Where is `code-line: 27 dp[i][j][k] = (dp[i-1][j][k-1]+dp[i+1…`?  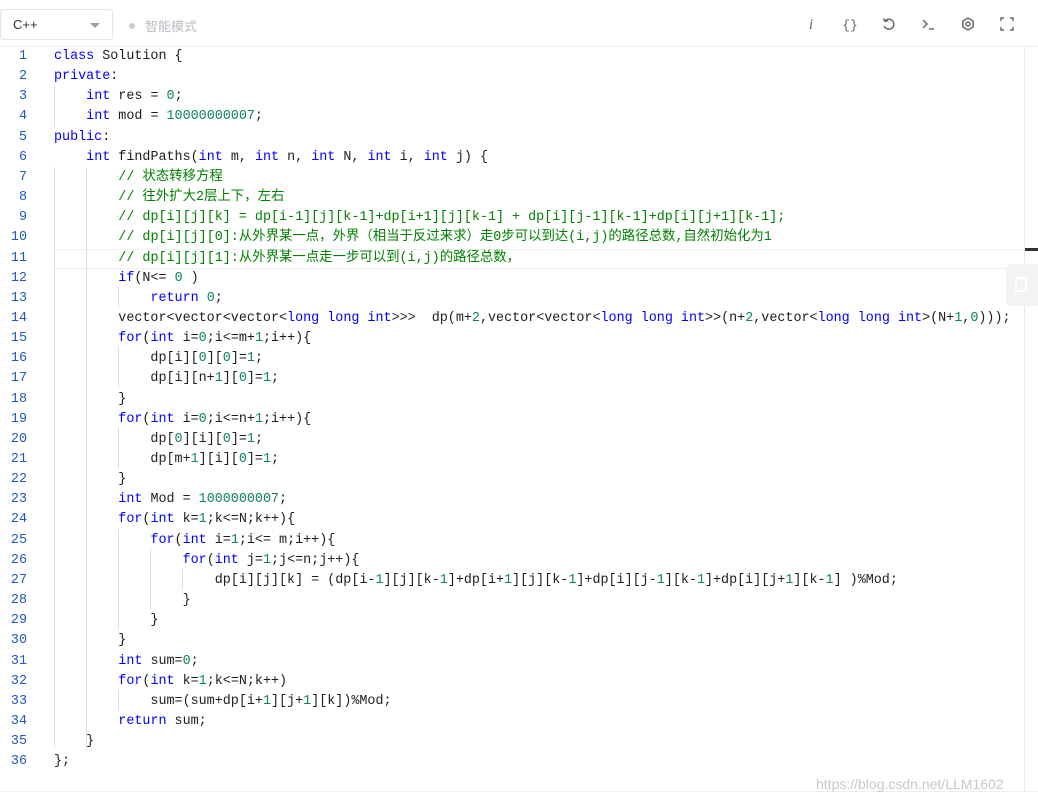 code-line: 27 dp[i][j][k] = (dp[i-1][j][k-1]+dp[i+1… is located at coordinates (512, 581).